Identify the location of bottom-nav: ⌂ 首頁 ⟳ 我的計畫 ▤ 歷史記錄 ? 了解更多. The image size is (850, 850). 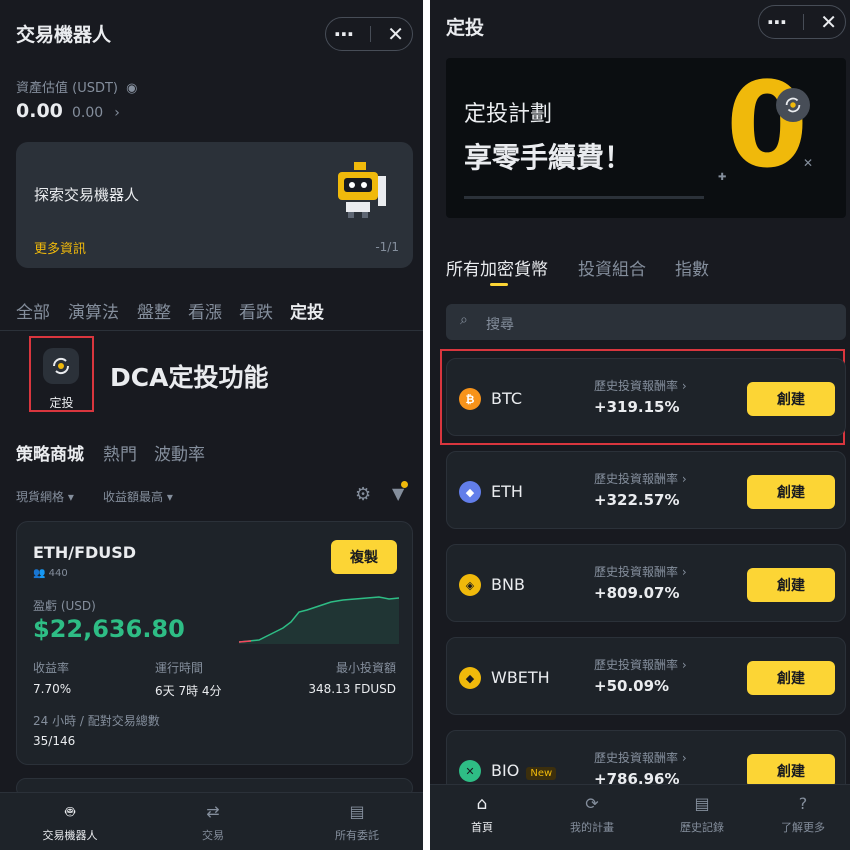
(640, 817).